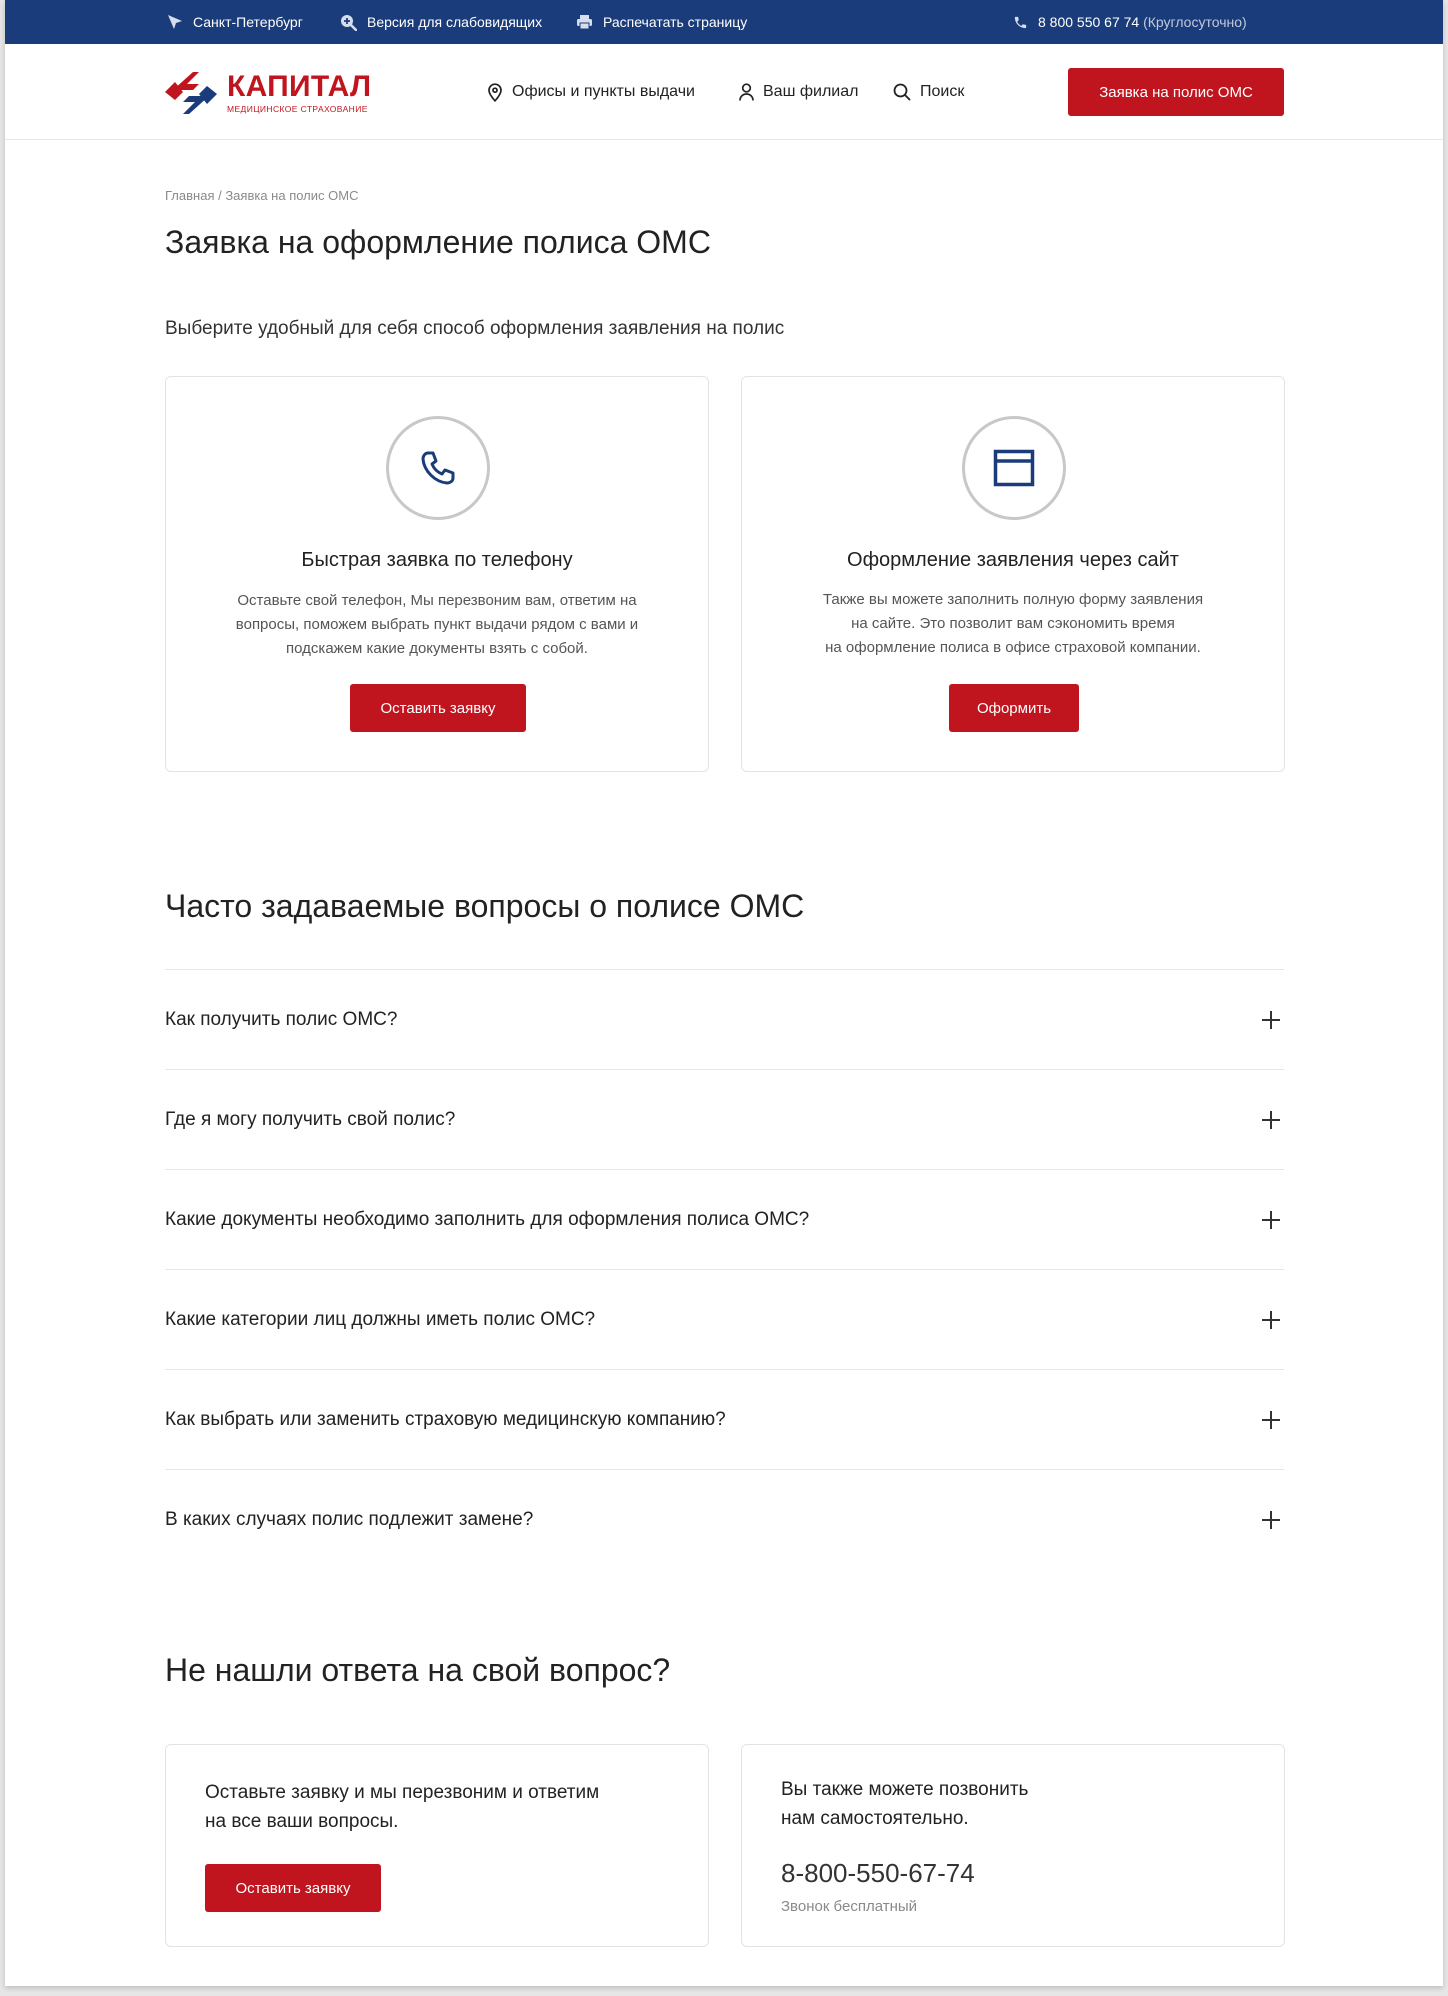 The height and width of the screenshot is (1996, 1448). I want to click on nav-offices: Офисы и пункты выдачи, so click(591, 92).